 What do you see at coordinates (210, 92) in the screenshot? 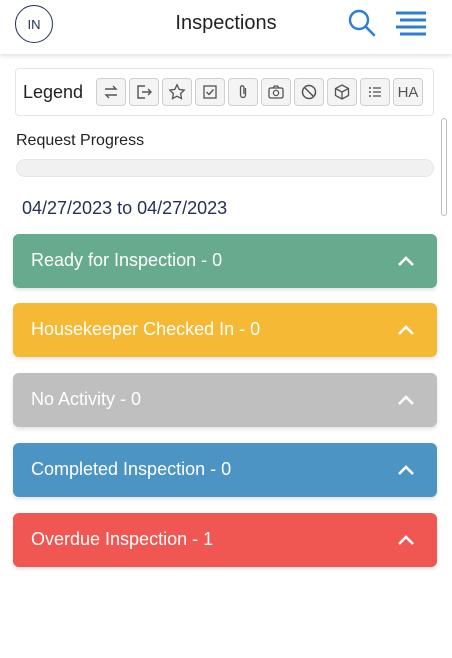
I see `checkbox-icon` at bounding box center [210, 92].